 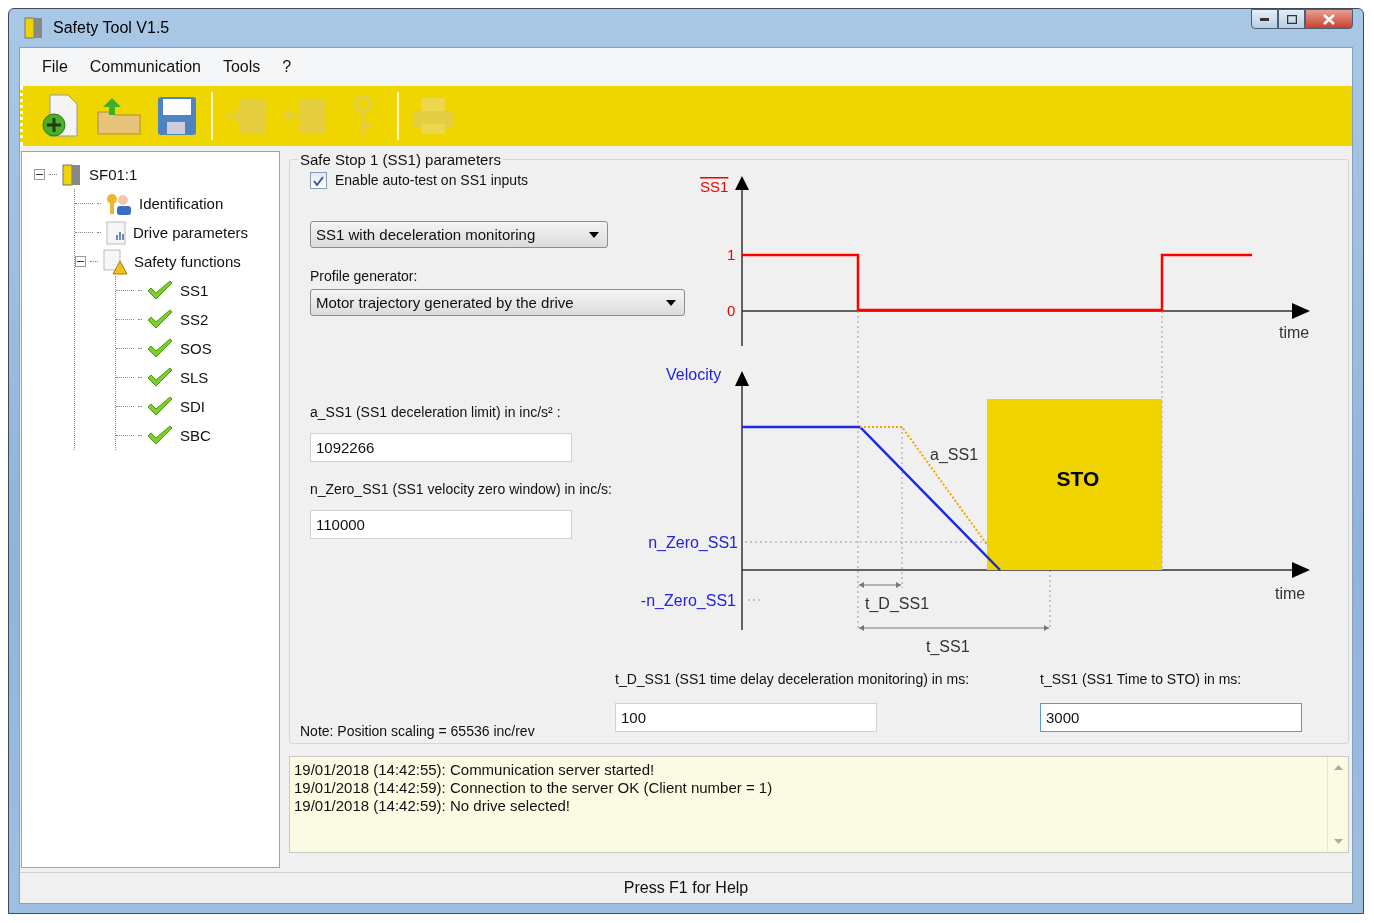 What do you see at coordinates (112, 174) in the screenshot?
I see `tree-item: SF01:1` at bounding box center [112, 174].